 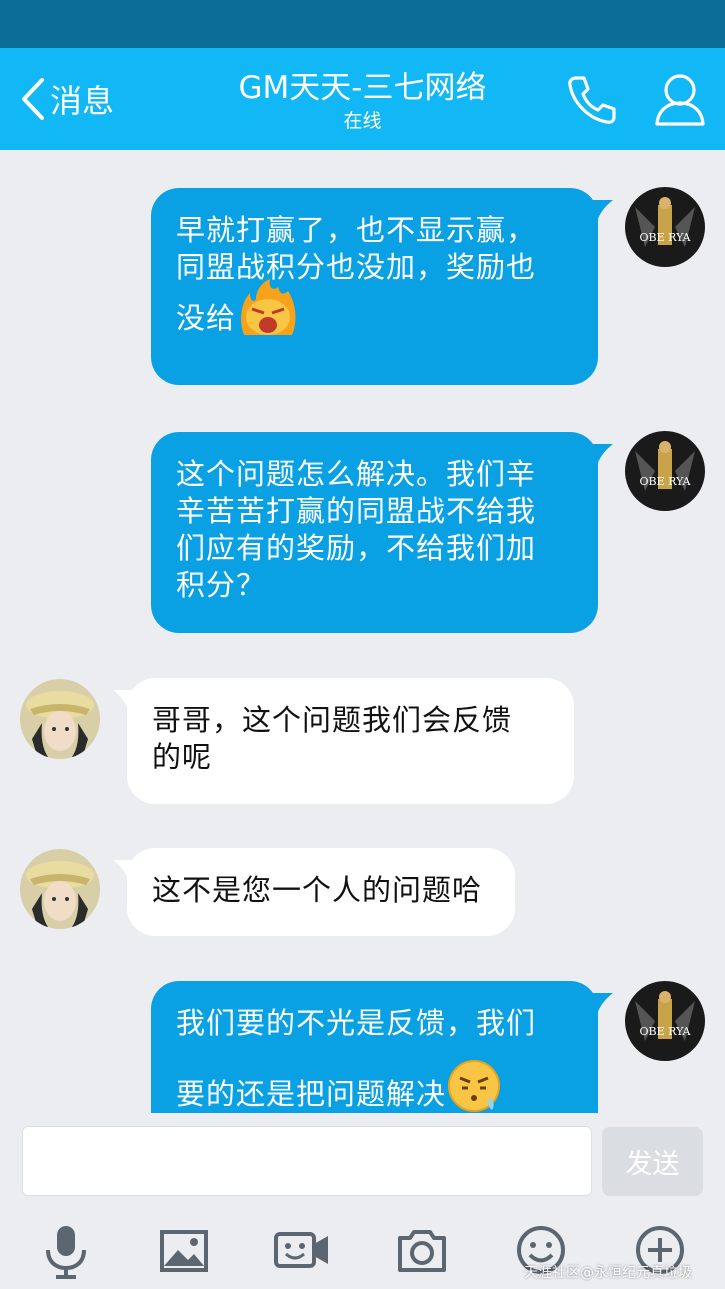 I want to click on header-title-block: GM天天-三七网络 在线, so click(x=362, y=101).